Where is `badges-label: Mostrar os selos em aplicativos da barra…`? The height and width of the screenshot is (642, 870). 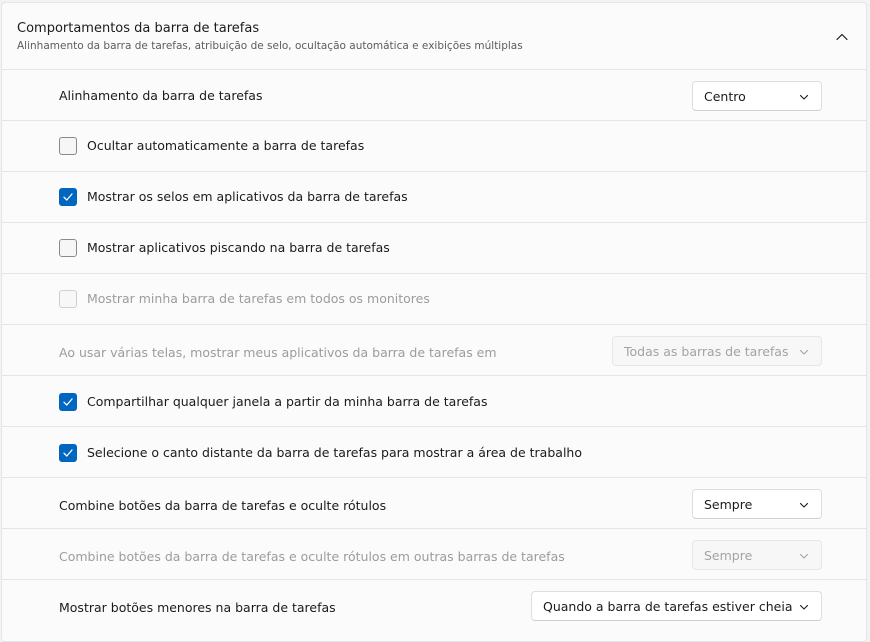
badges-label: Mostrar os selos em aplicativos da barra… is located at coordinates (247, 196).